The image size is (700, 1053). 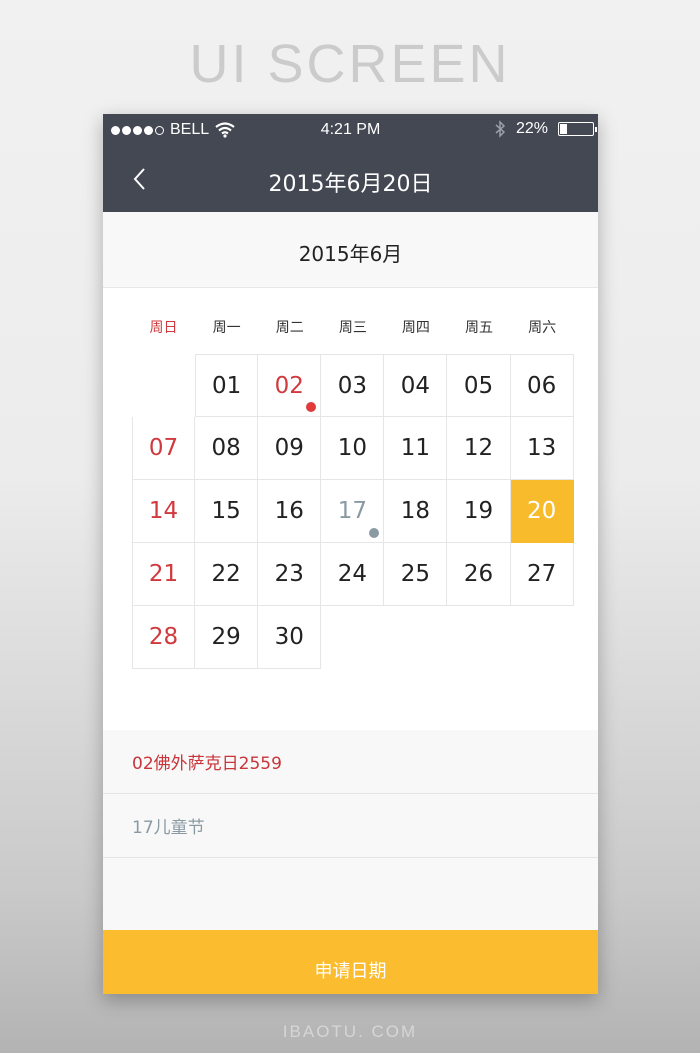 I want to click on day-number: 10, so click(x=352, y=448).